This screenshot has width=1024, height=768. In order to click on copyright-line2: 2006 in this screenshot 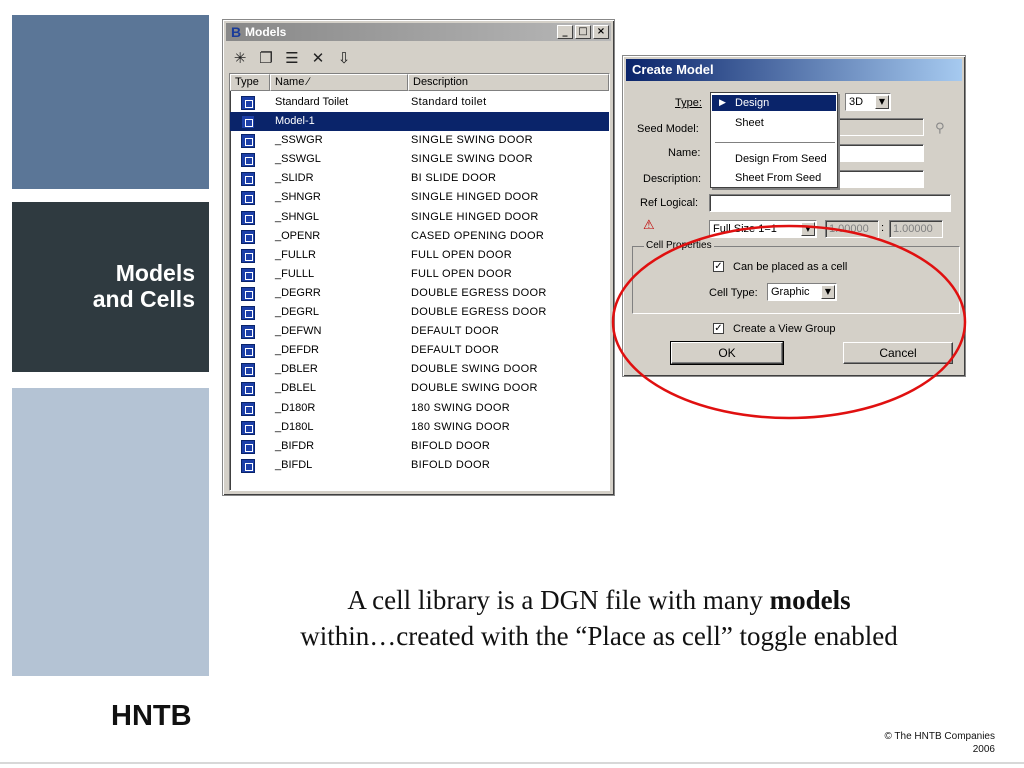, I will do `click(983, 749)`.